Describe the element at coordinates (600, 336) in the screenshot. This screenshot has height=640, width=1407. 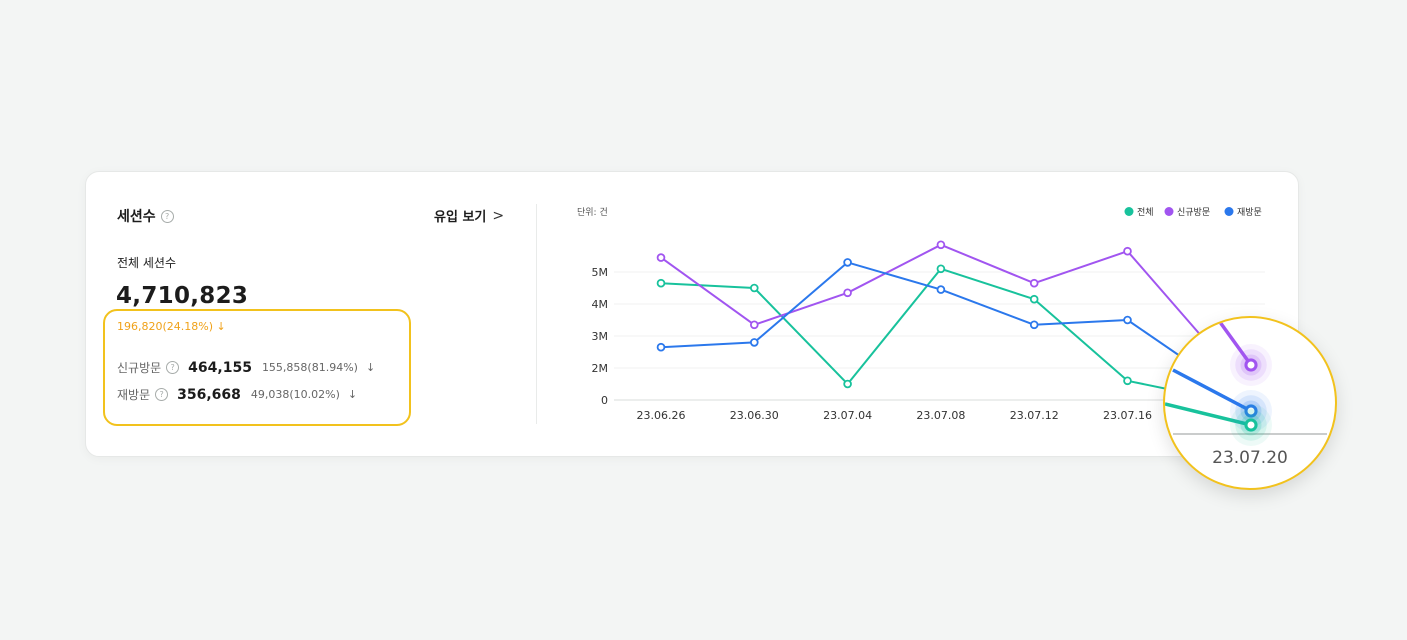
I see `y-tick-label: 3M` at that location.